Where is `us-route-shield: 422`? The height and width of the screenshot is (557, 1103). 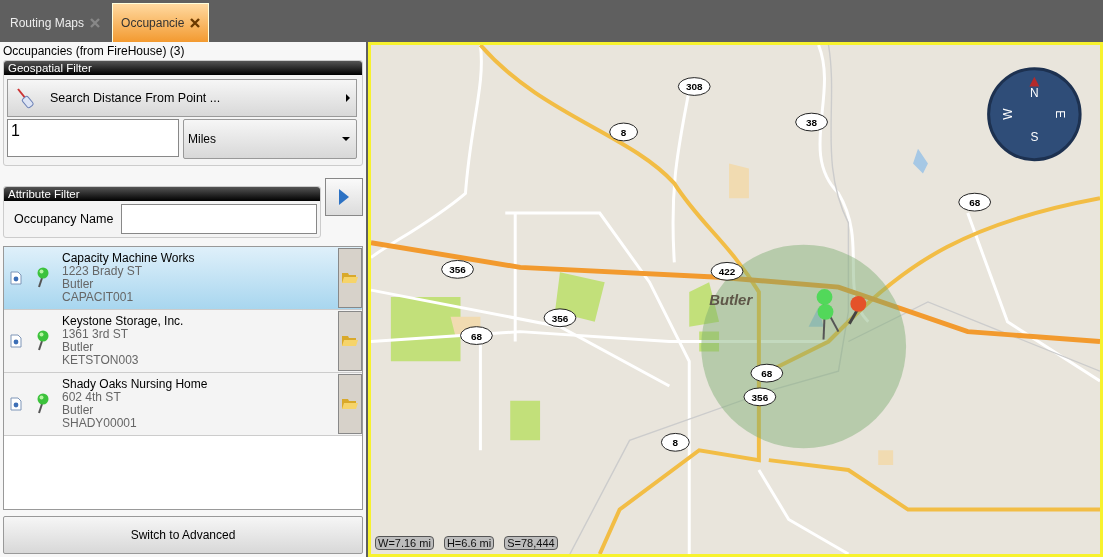 us-route-shield: 422 is located at coordinates (727, 271).